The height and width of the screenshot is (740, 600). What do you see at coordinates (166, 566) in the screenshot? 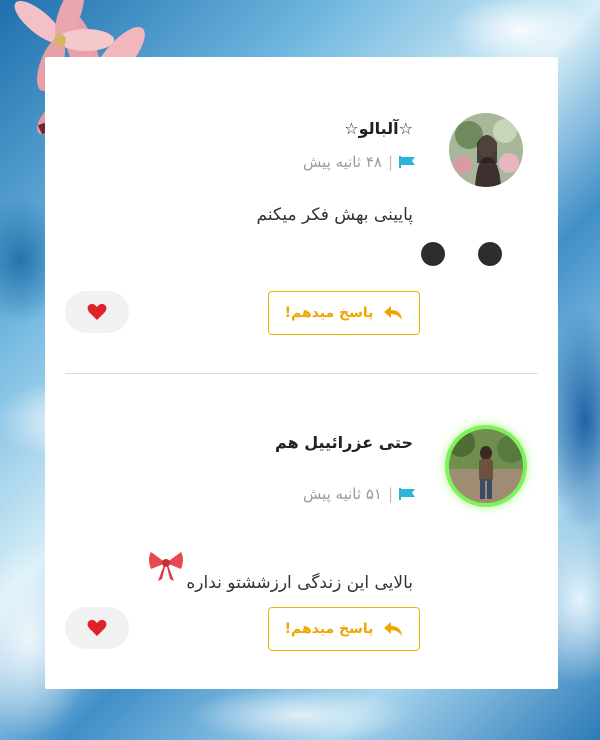
I see `ribbon-bow-icon` at bounding box center [166, 566].